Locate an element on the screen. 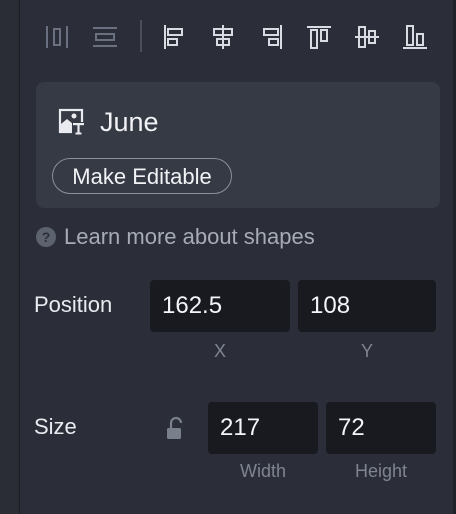 This screenshot has height=514, width=456. help-icon: ? is located at coordinates (46, 237).